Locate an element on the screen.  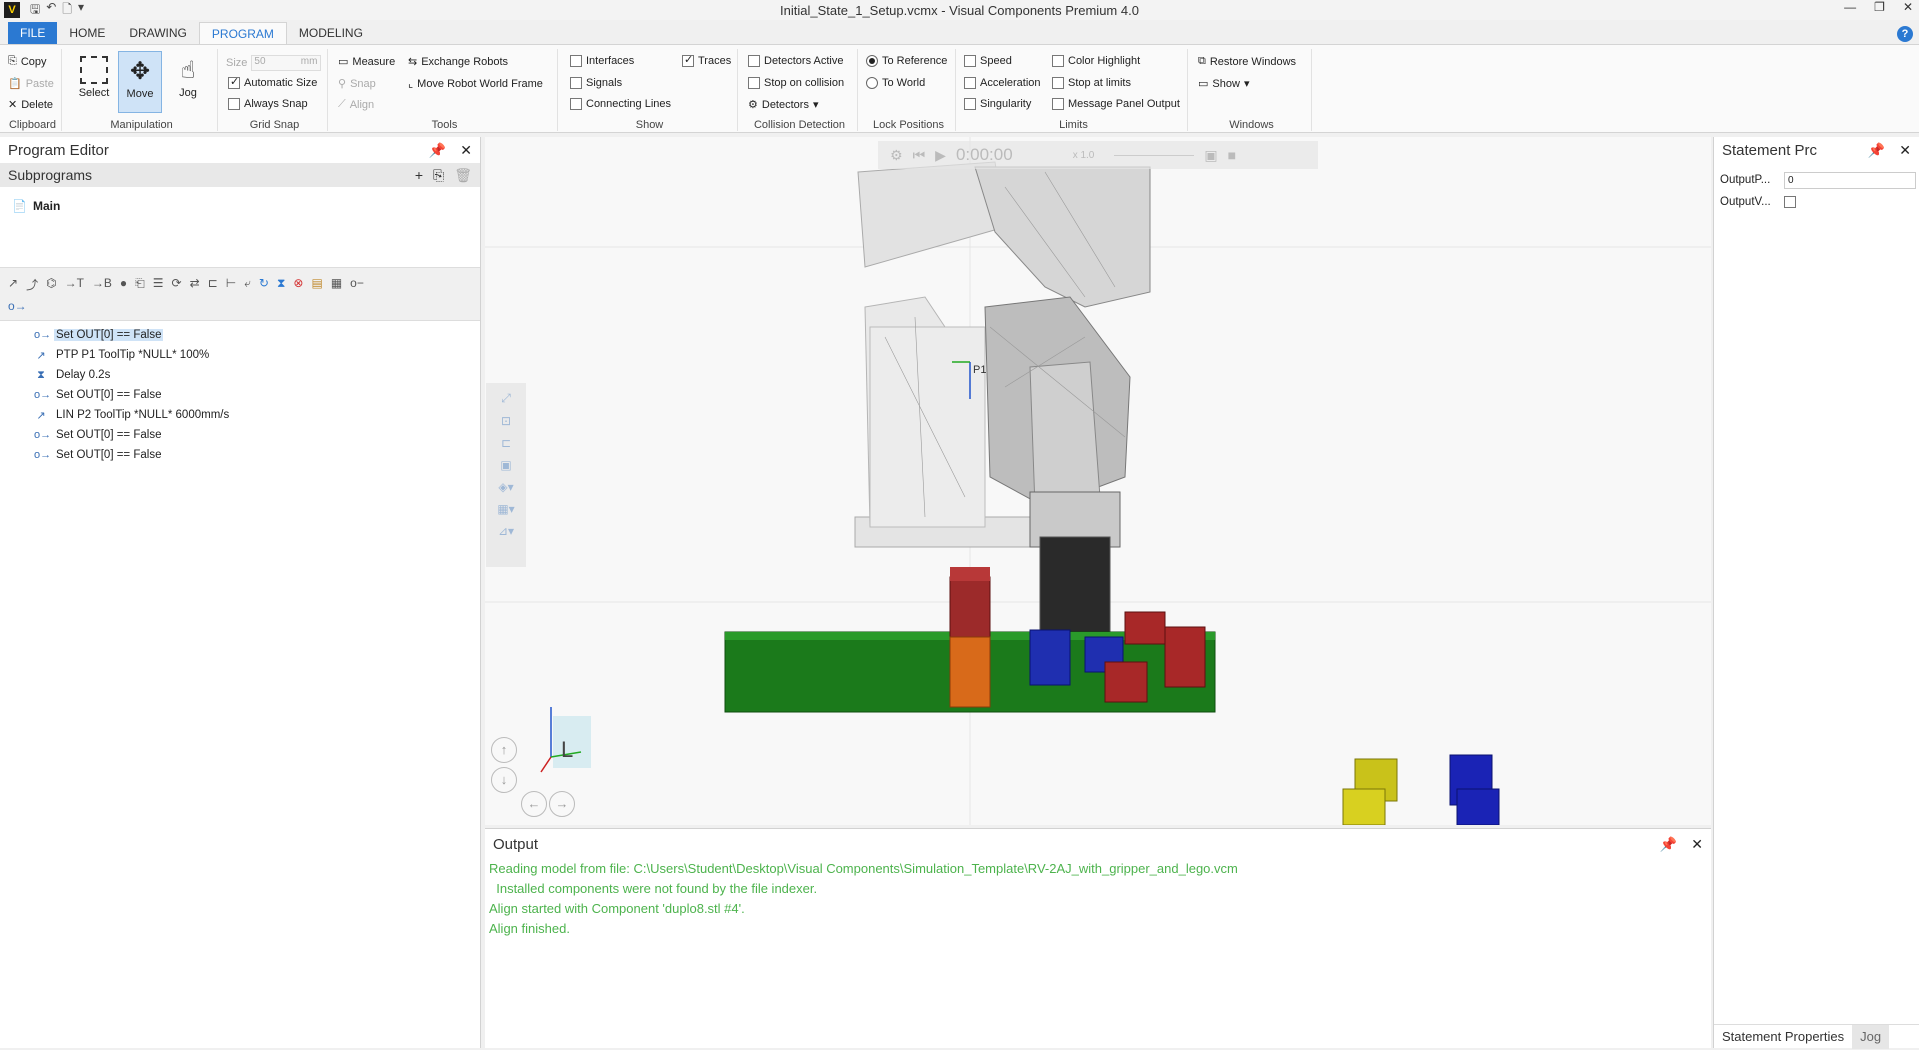
stop-at-limits-checkbox: Stop at limits is located at coordinates (1091, 83).